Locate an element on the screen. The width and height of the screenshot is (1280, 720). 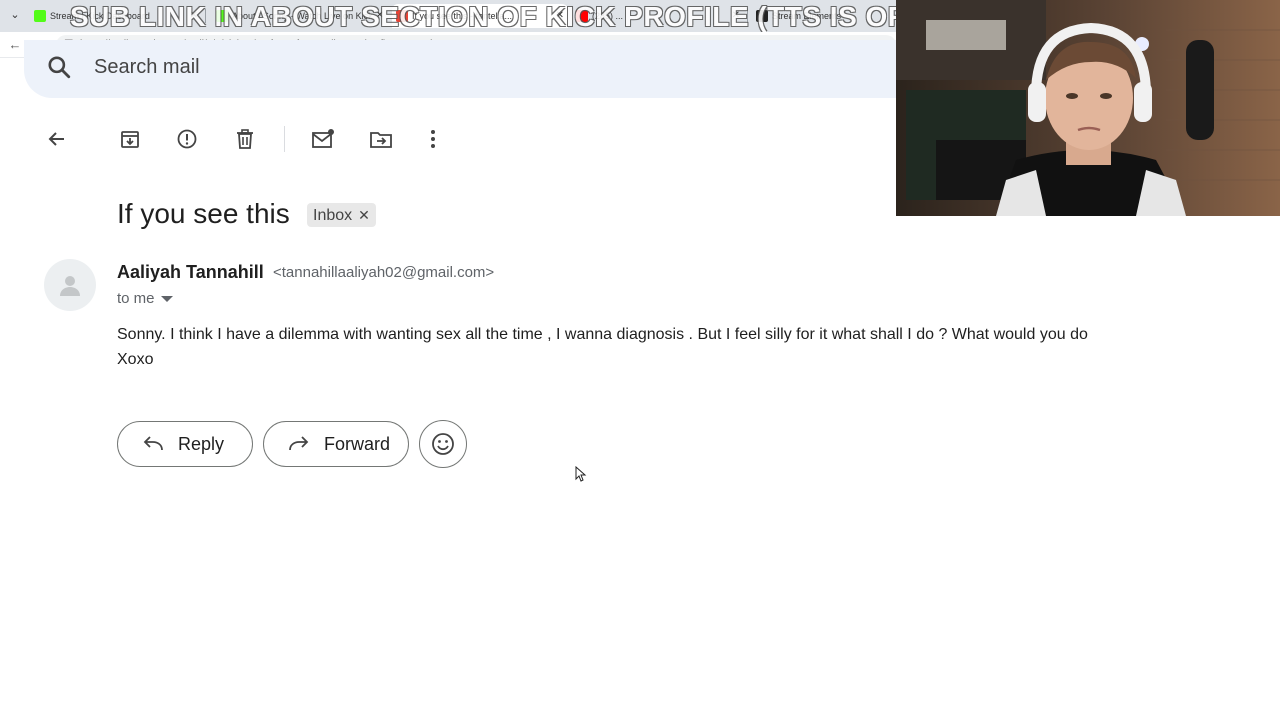
forward-button: Forward is located at coordinates (336, 444).